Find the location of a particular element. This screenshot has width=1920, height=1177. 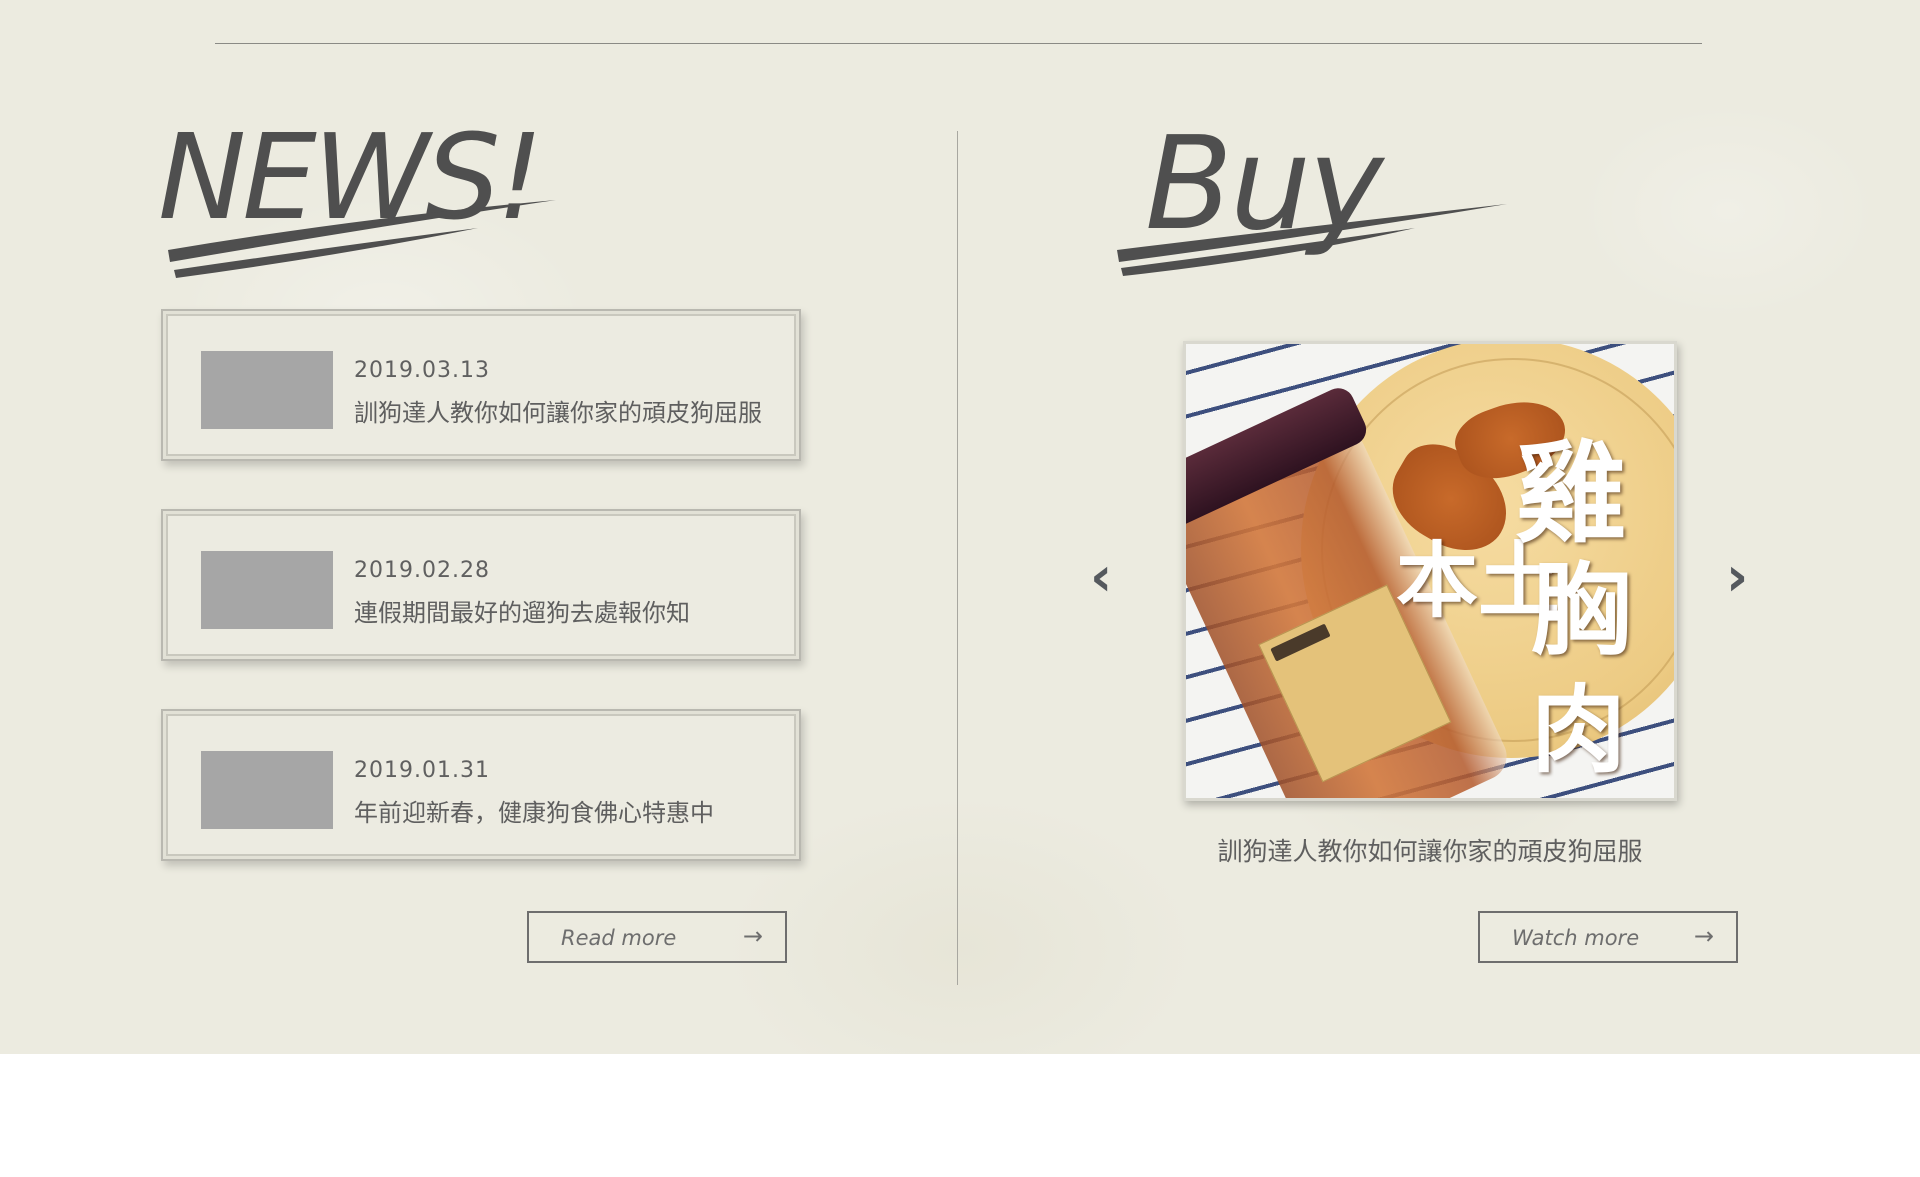

product-caption: 訓狗達人教你如何讓你家的頑皮狗屈服 is located at coordinates (1430, 850).